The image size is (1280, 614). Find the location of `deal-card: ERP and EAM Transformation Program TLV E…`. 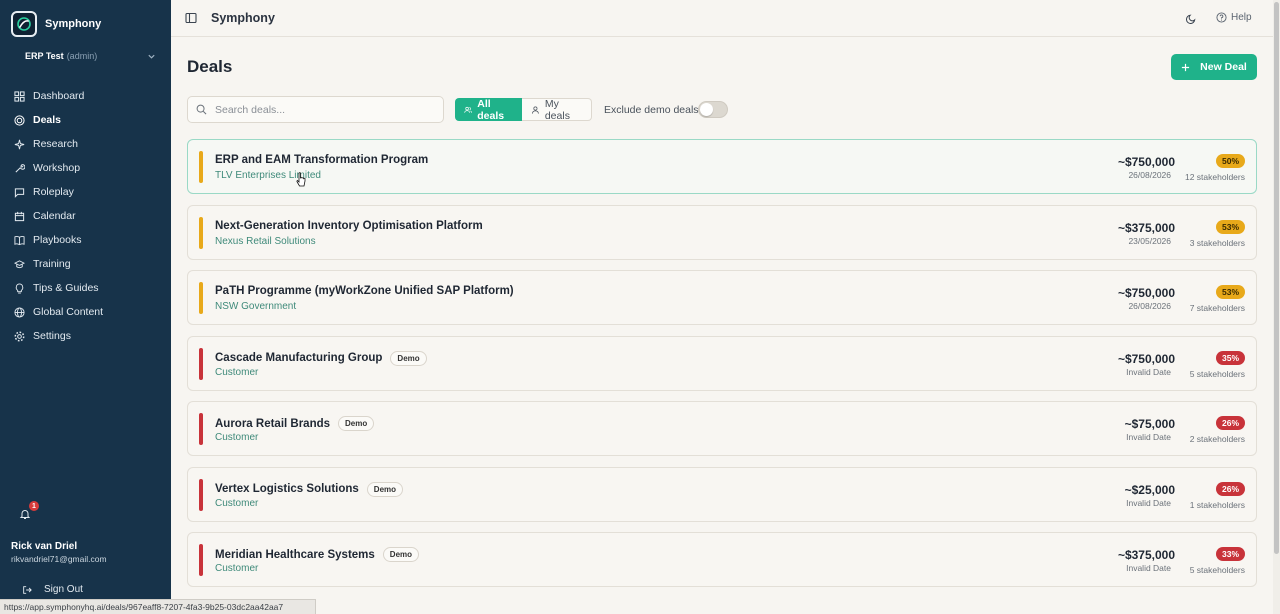

deal-card: ERP and EAM Transformation Program TLV E… is located at coordinates (722, 166).